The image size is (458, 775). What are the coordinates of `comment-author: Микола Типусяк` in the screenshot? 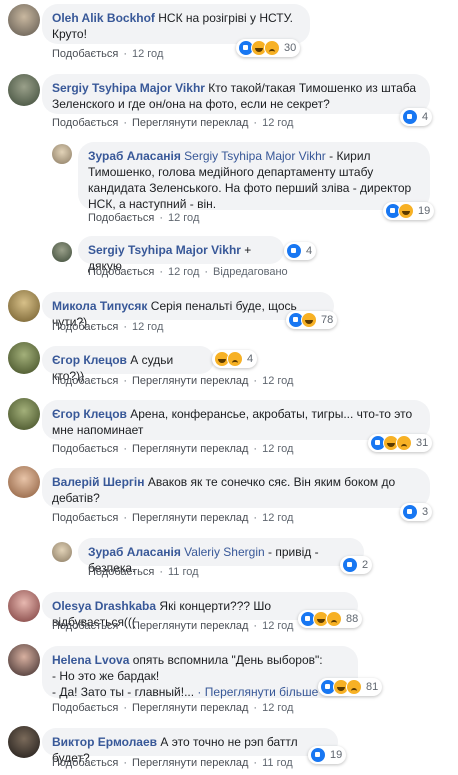 It's located at (99, 306).